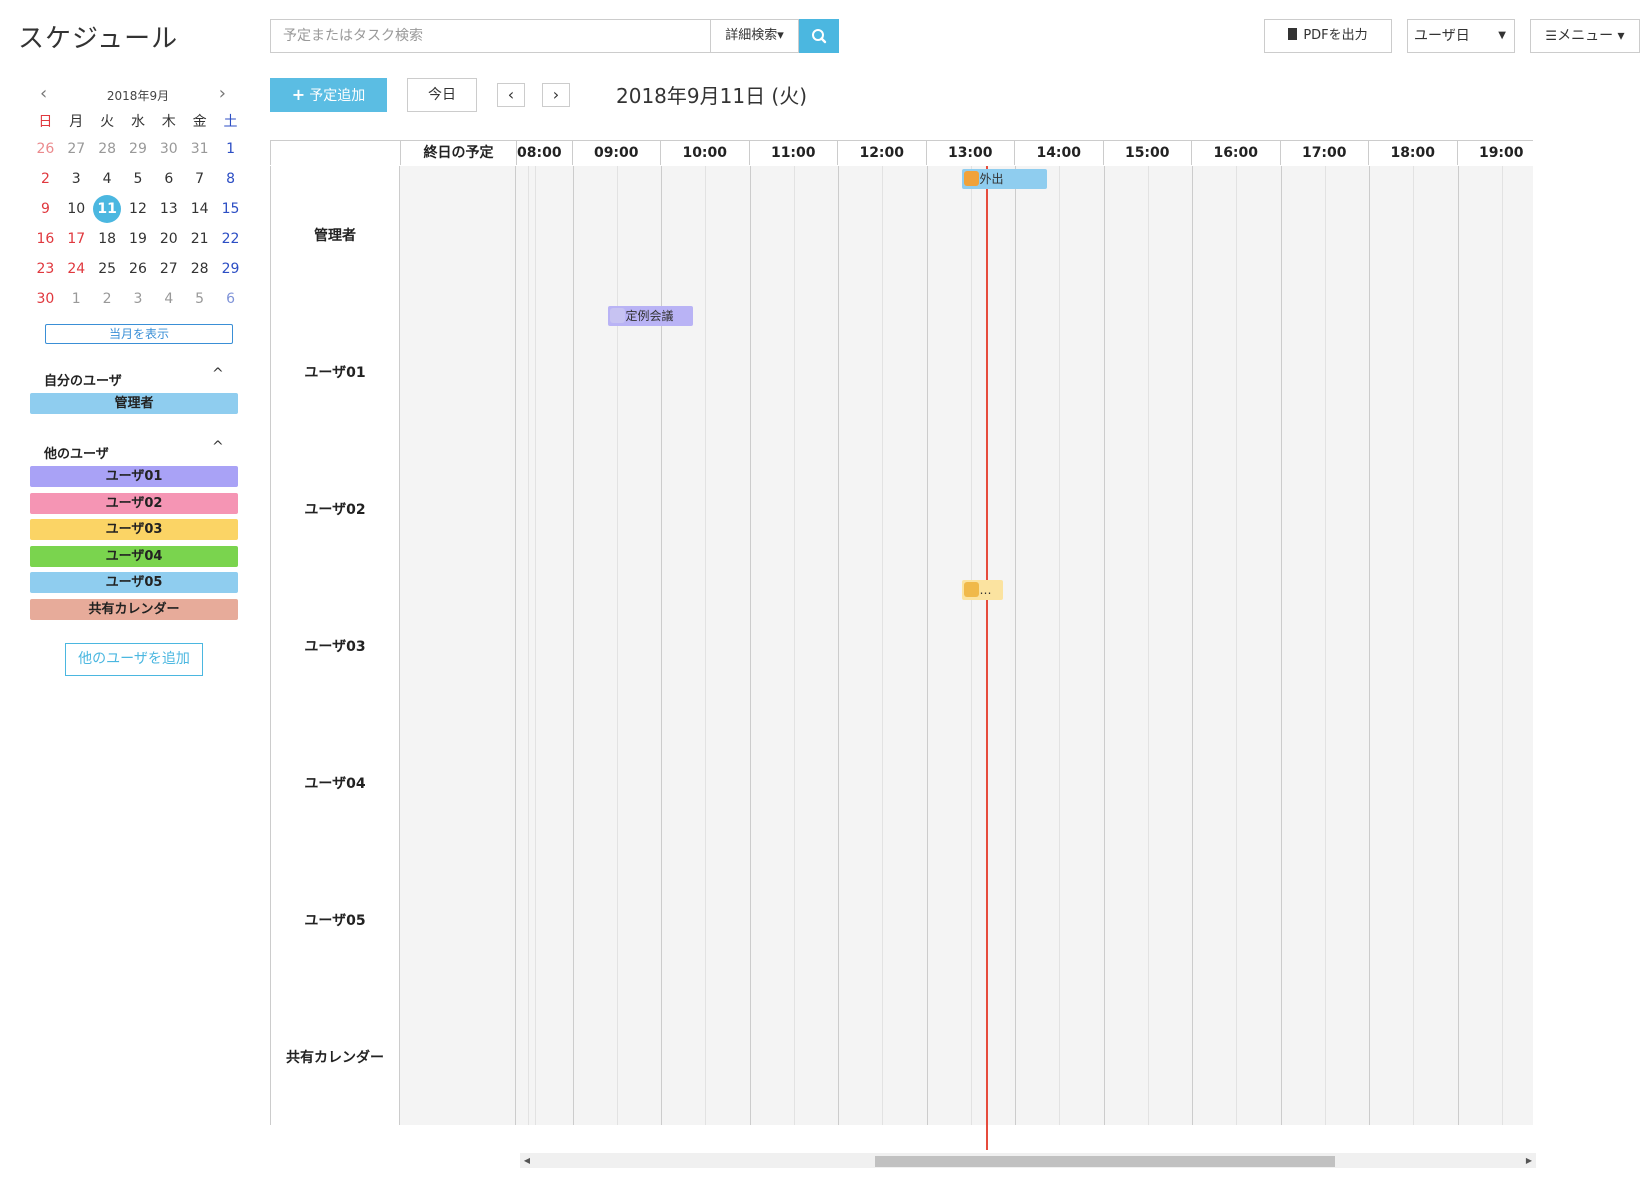 The height and width of the screenshot is (1184, 1650). Describe the element at coordinates (76, 209) in the screenshot. I see `calendar-day: 10` at that location.